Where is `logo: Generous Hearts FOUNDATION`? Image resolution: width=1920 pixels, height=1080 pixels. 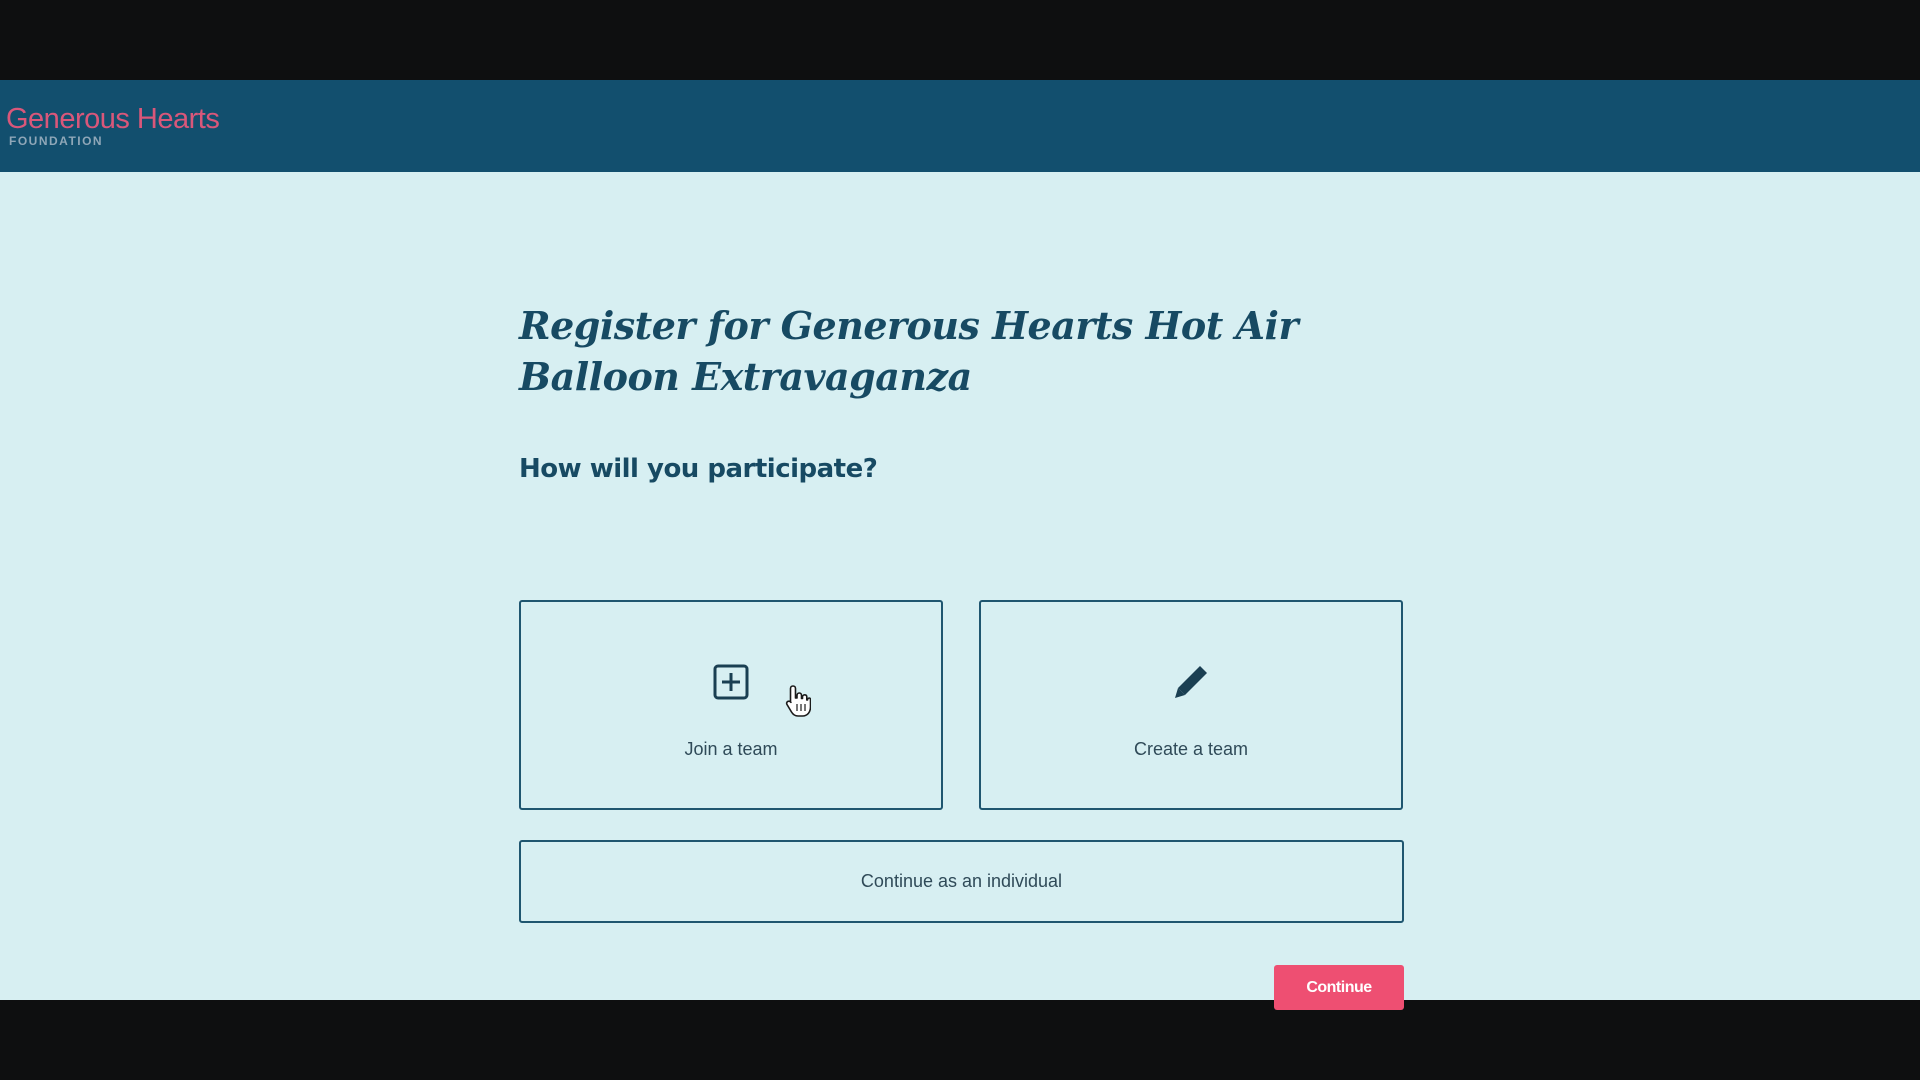
logo: Generous Hearts FOUNDATION is located at coordinates (113, 125).